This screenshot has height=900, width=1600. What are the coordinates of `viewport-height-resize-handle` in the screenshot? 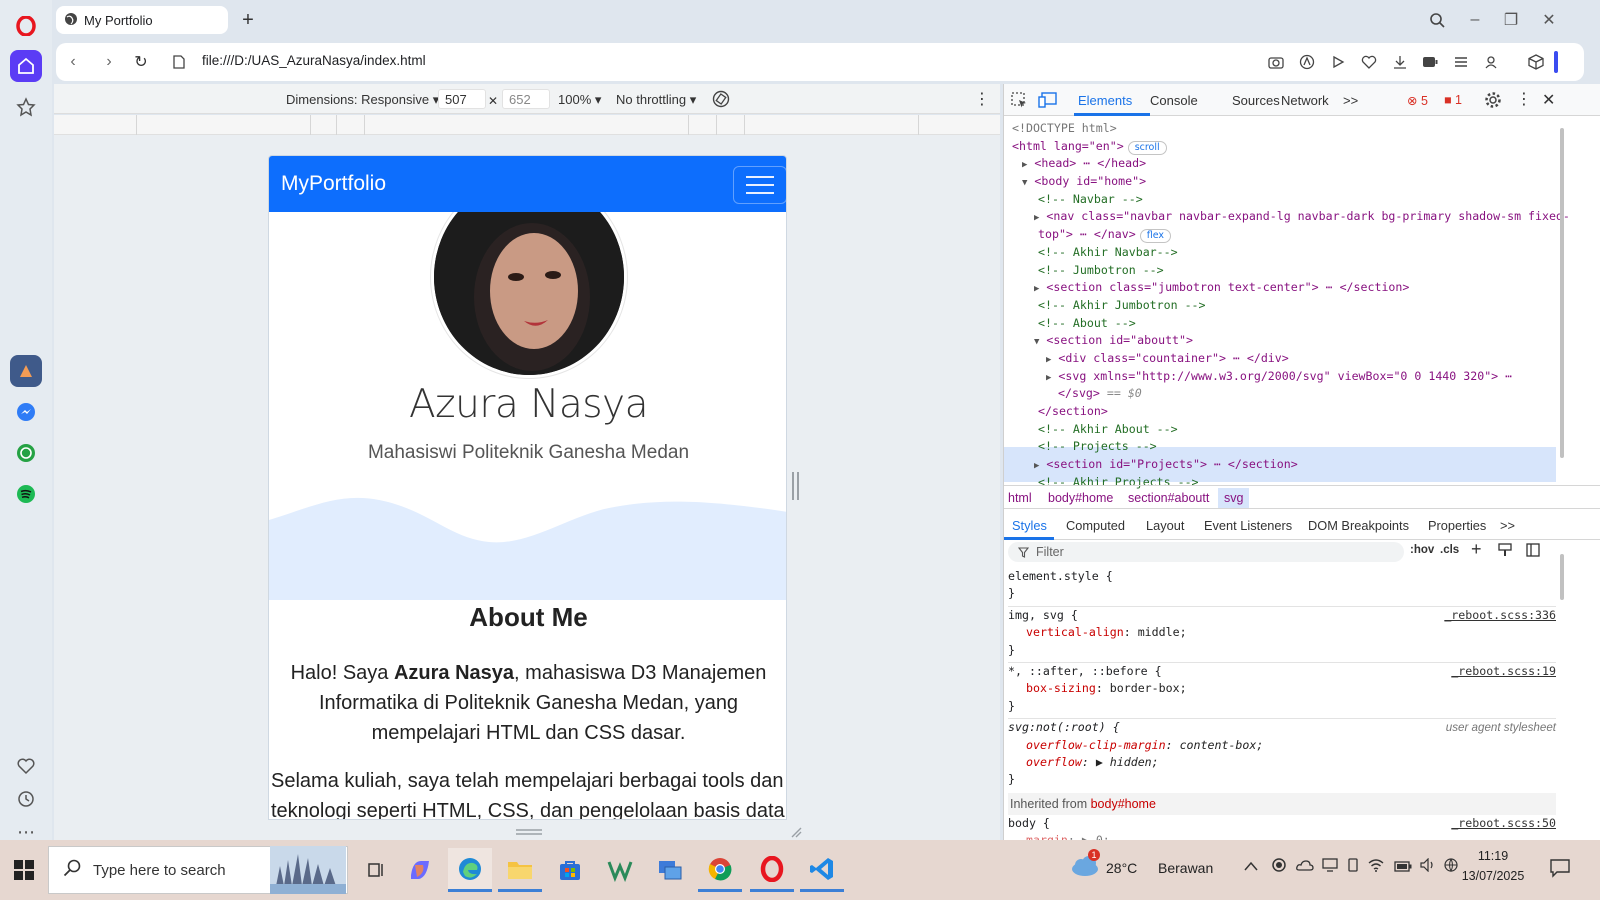 It's located at (529, 829).